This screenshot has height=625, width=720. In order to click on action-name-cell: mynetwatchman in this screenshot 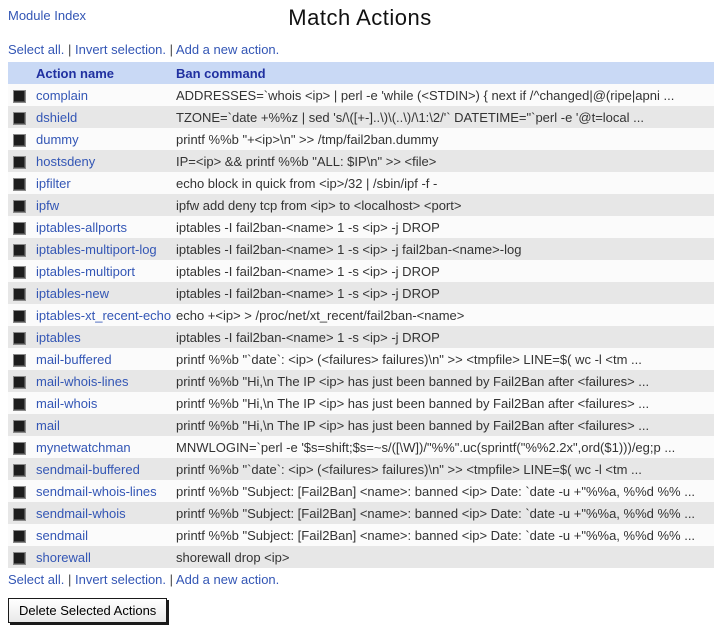, I will do `click(106, 447)`.